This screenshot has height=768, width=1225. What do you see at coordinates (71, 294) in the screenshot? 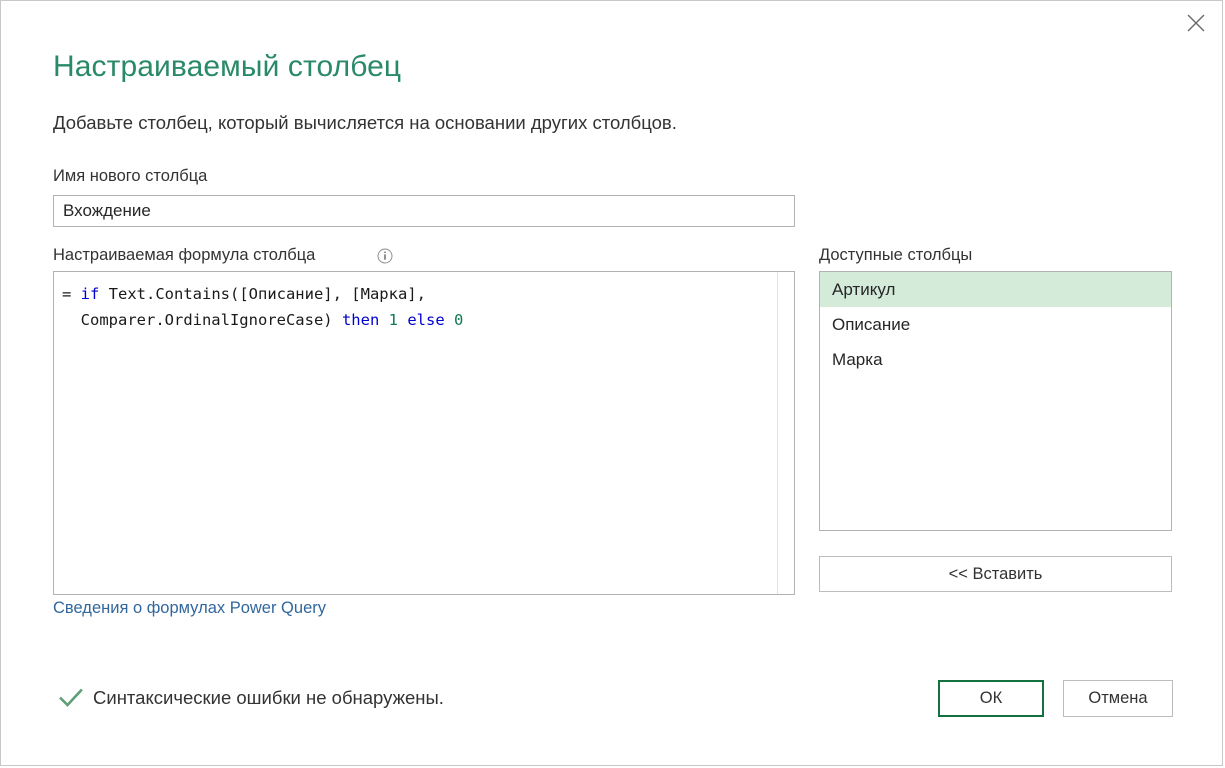
I see `formula-line1-prefix: =` at bounding box center [71, 294].